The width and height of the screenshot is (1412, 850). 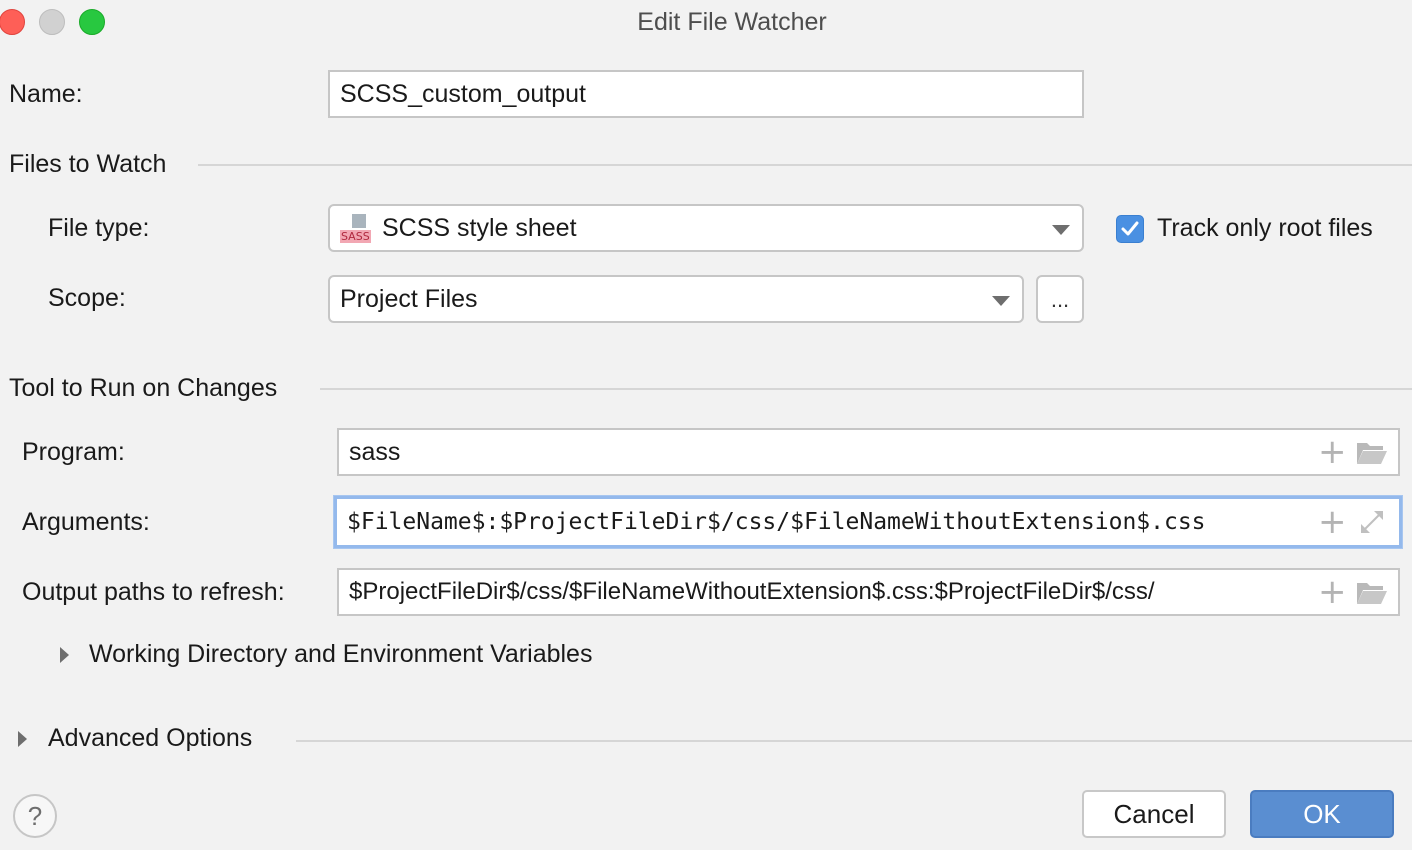 I want to click on program-label: Program:, so click(x=73, y=452).